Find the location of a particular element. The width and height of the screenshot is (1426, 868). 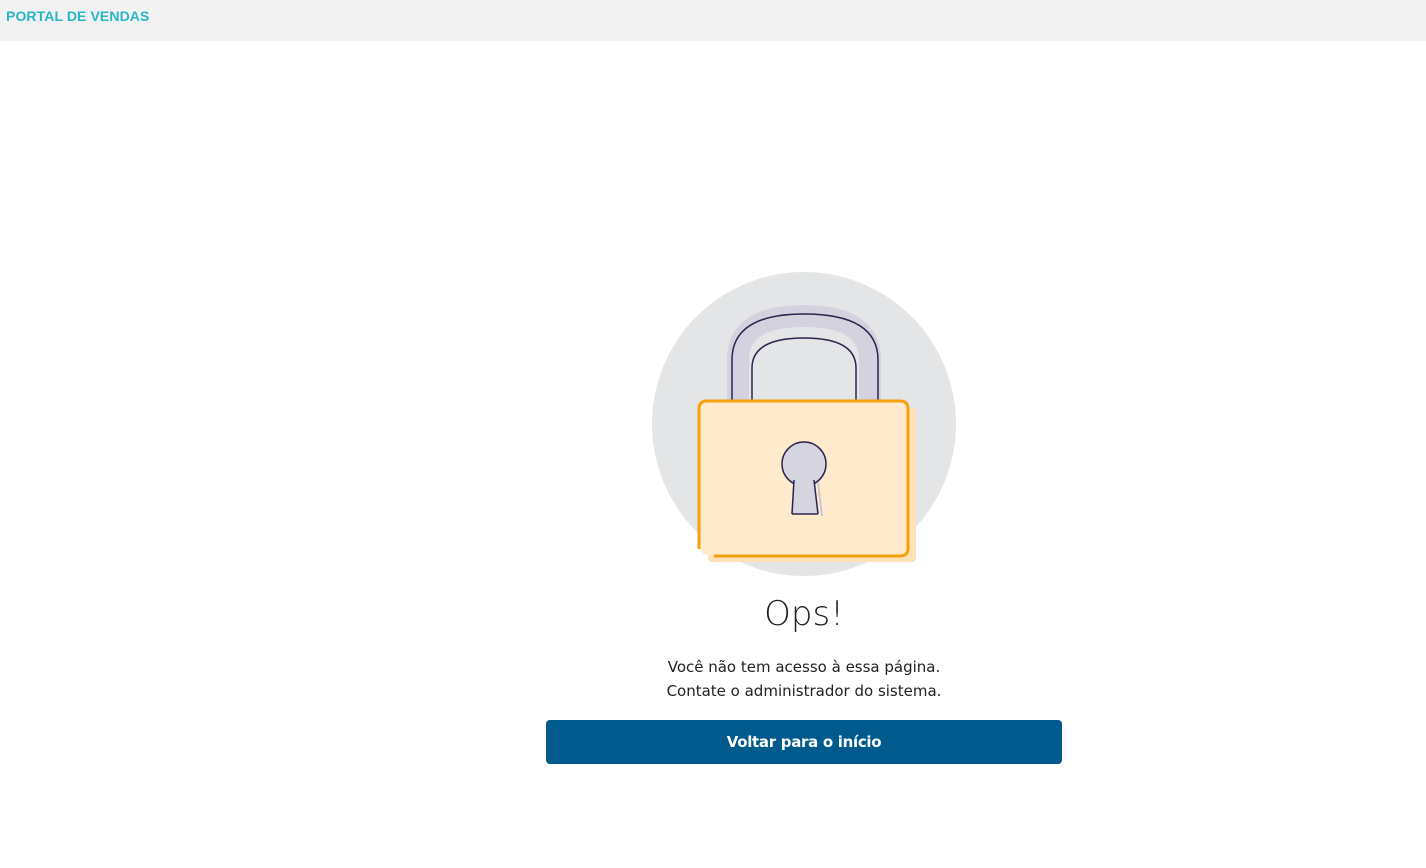

back-to-home-button: Voltar para o início is located at coordinates (804, 742).